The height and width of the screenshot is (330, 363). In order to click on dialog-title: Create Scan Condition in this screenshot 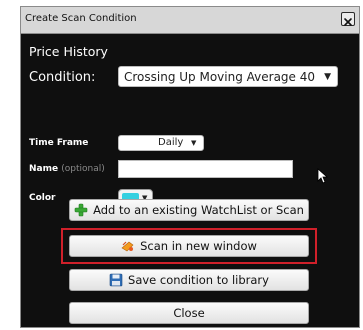, I will do `click(81, 18)`.